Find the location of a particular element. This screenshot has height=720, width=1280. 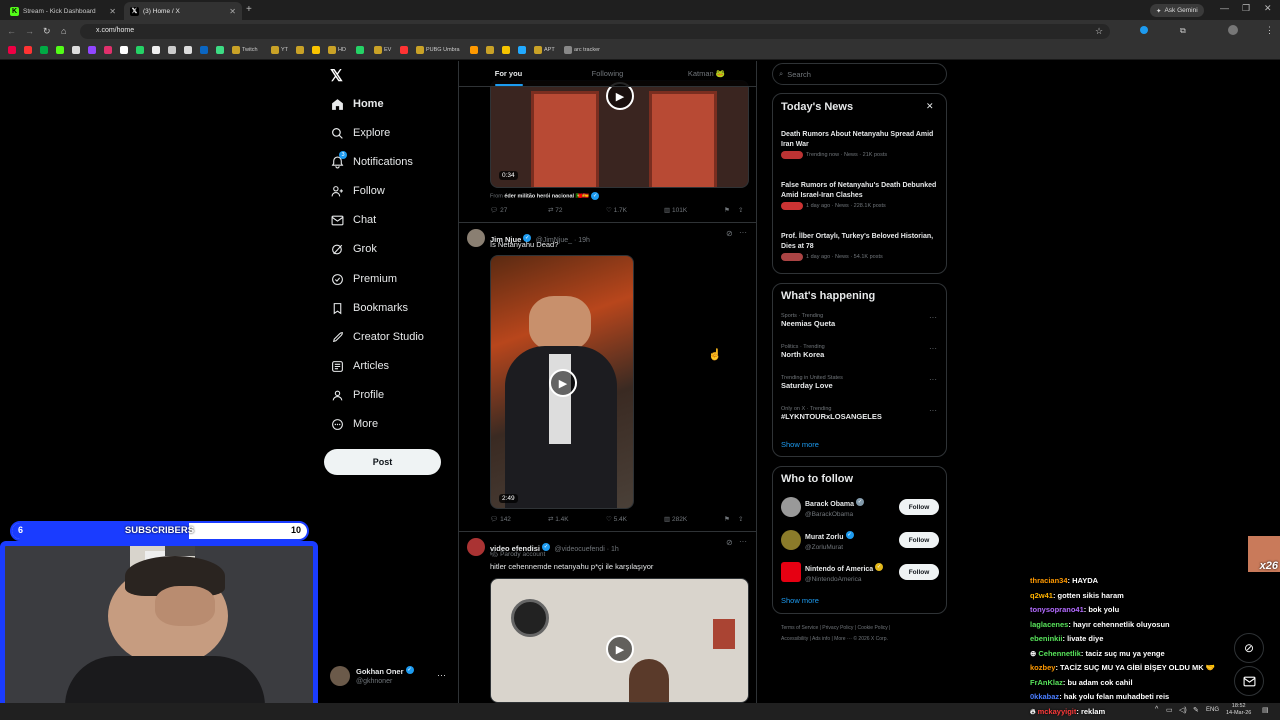

extension-icon is located at coordinates (1144, 30).